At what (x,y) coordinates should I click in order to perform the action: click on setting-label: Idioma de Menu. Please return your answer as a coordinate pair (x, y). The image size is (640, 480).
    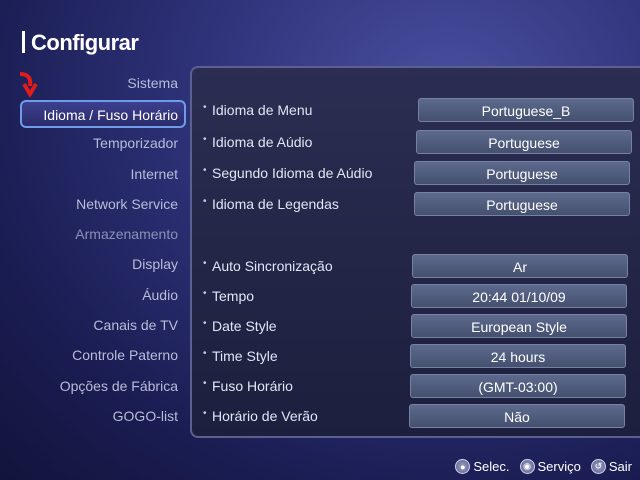
    Looking at the image, I should click on (257, 110).